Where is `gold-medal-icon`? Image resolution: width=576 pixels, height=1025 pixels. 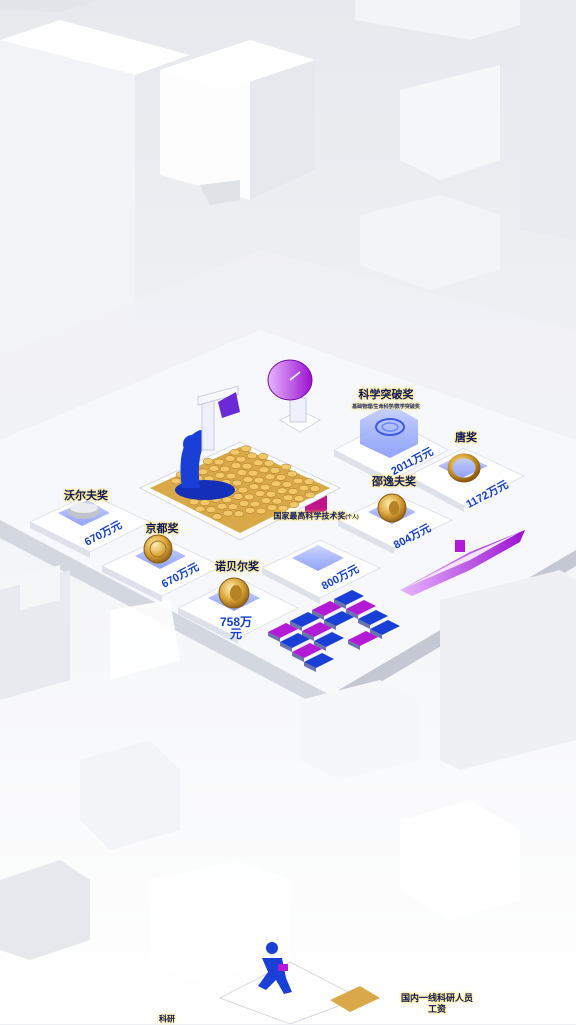 gold-medal-icon is located at coordinates (158, 549).